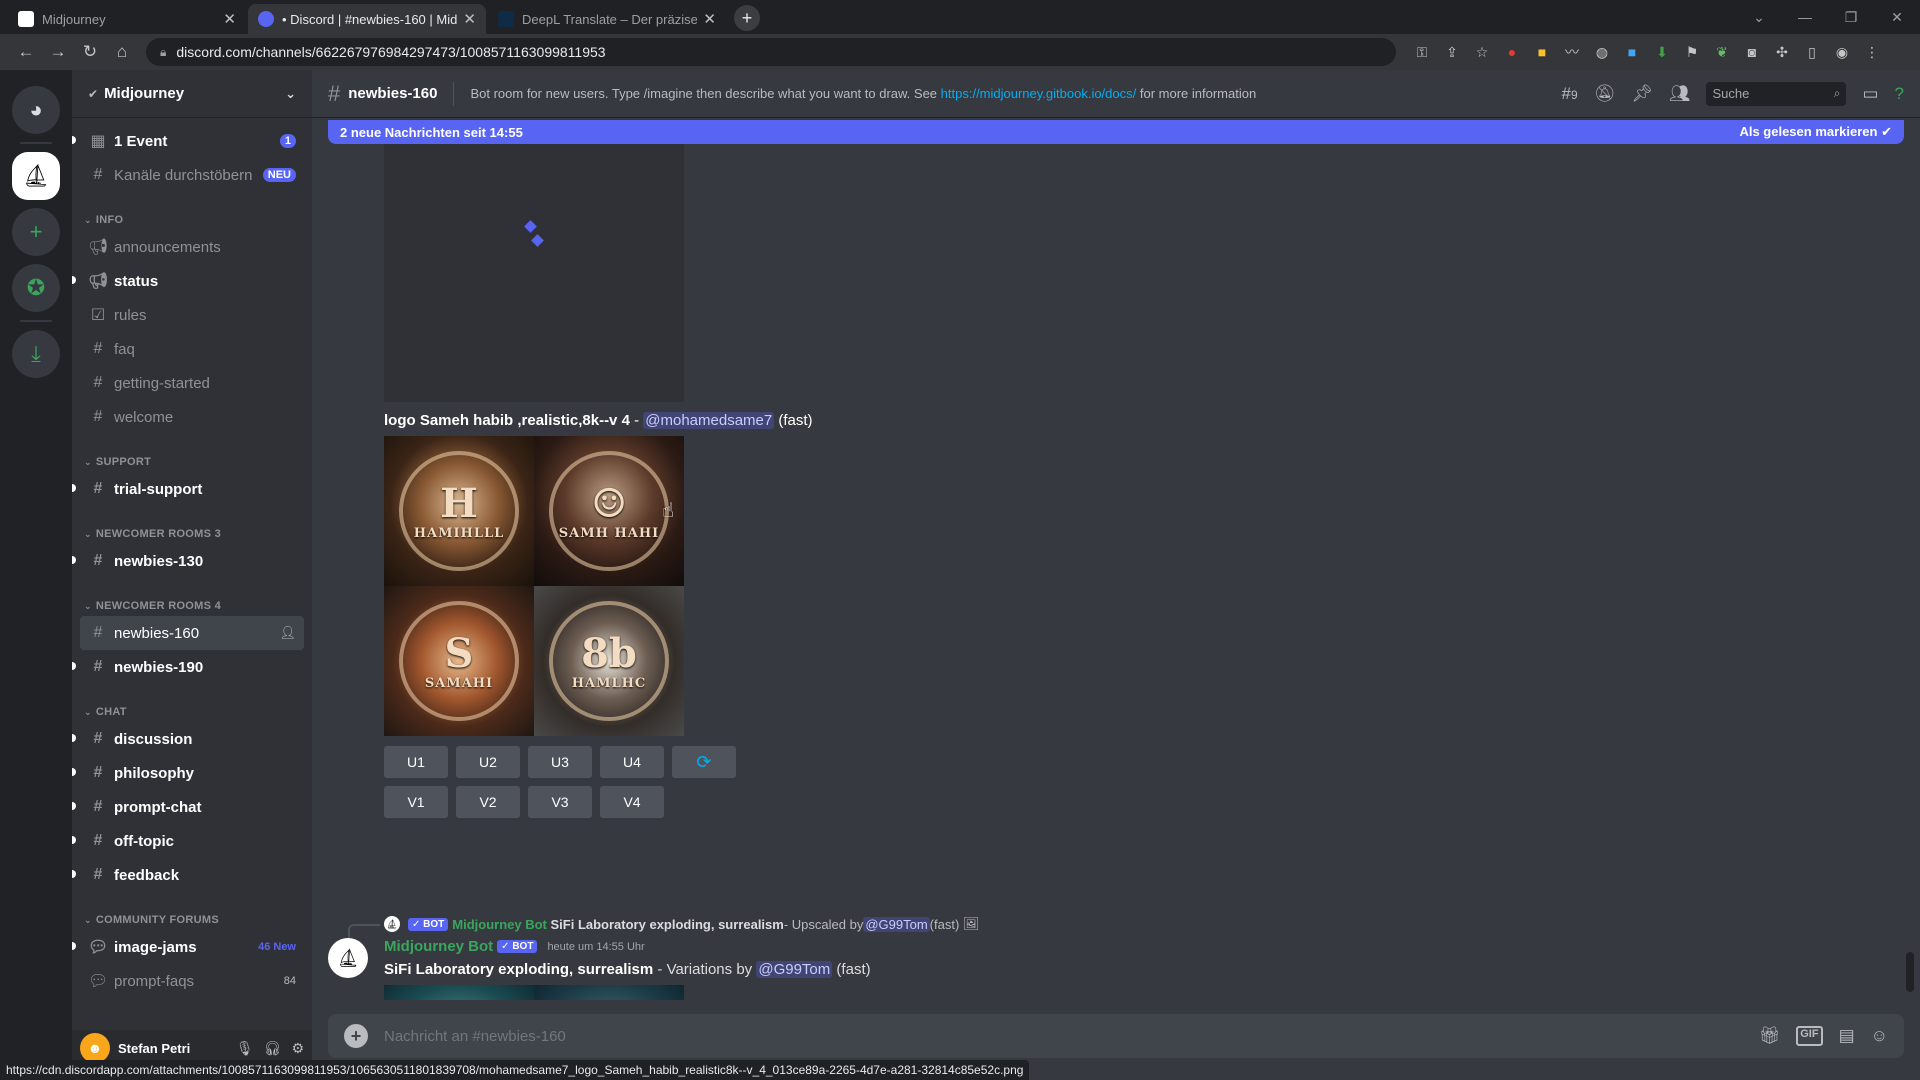  What do you see at coordinates (1759, 17) in the screenshot?
I see `tab-search-icon: ⌄` at bounding box center [1759, 17].